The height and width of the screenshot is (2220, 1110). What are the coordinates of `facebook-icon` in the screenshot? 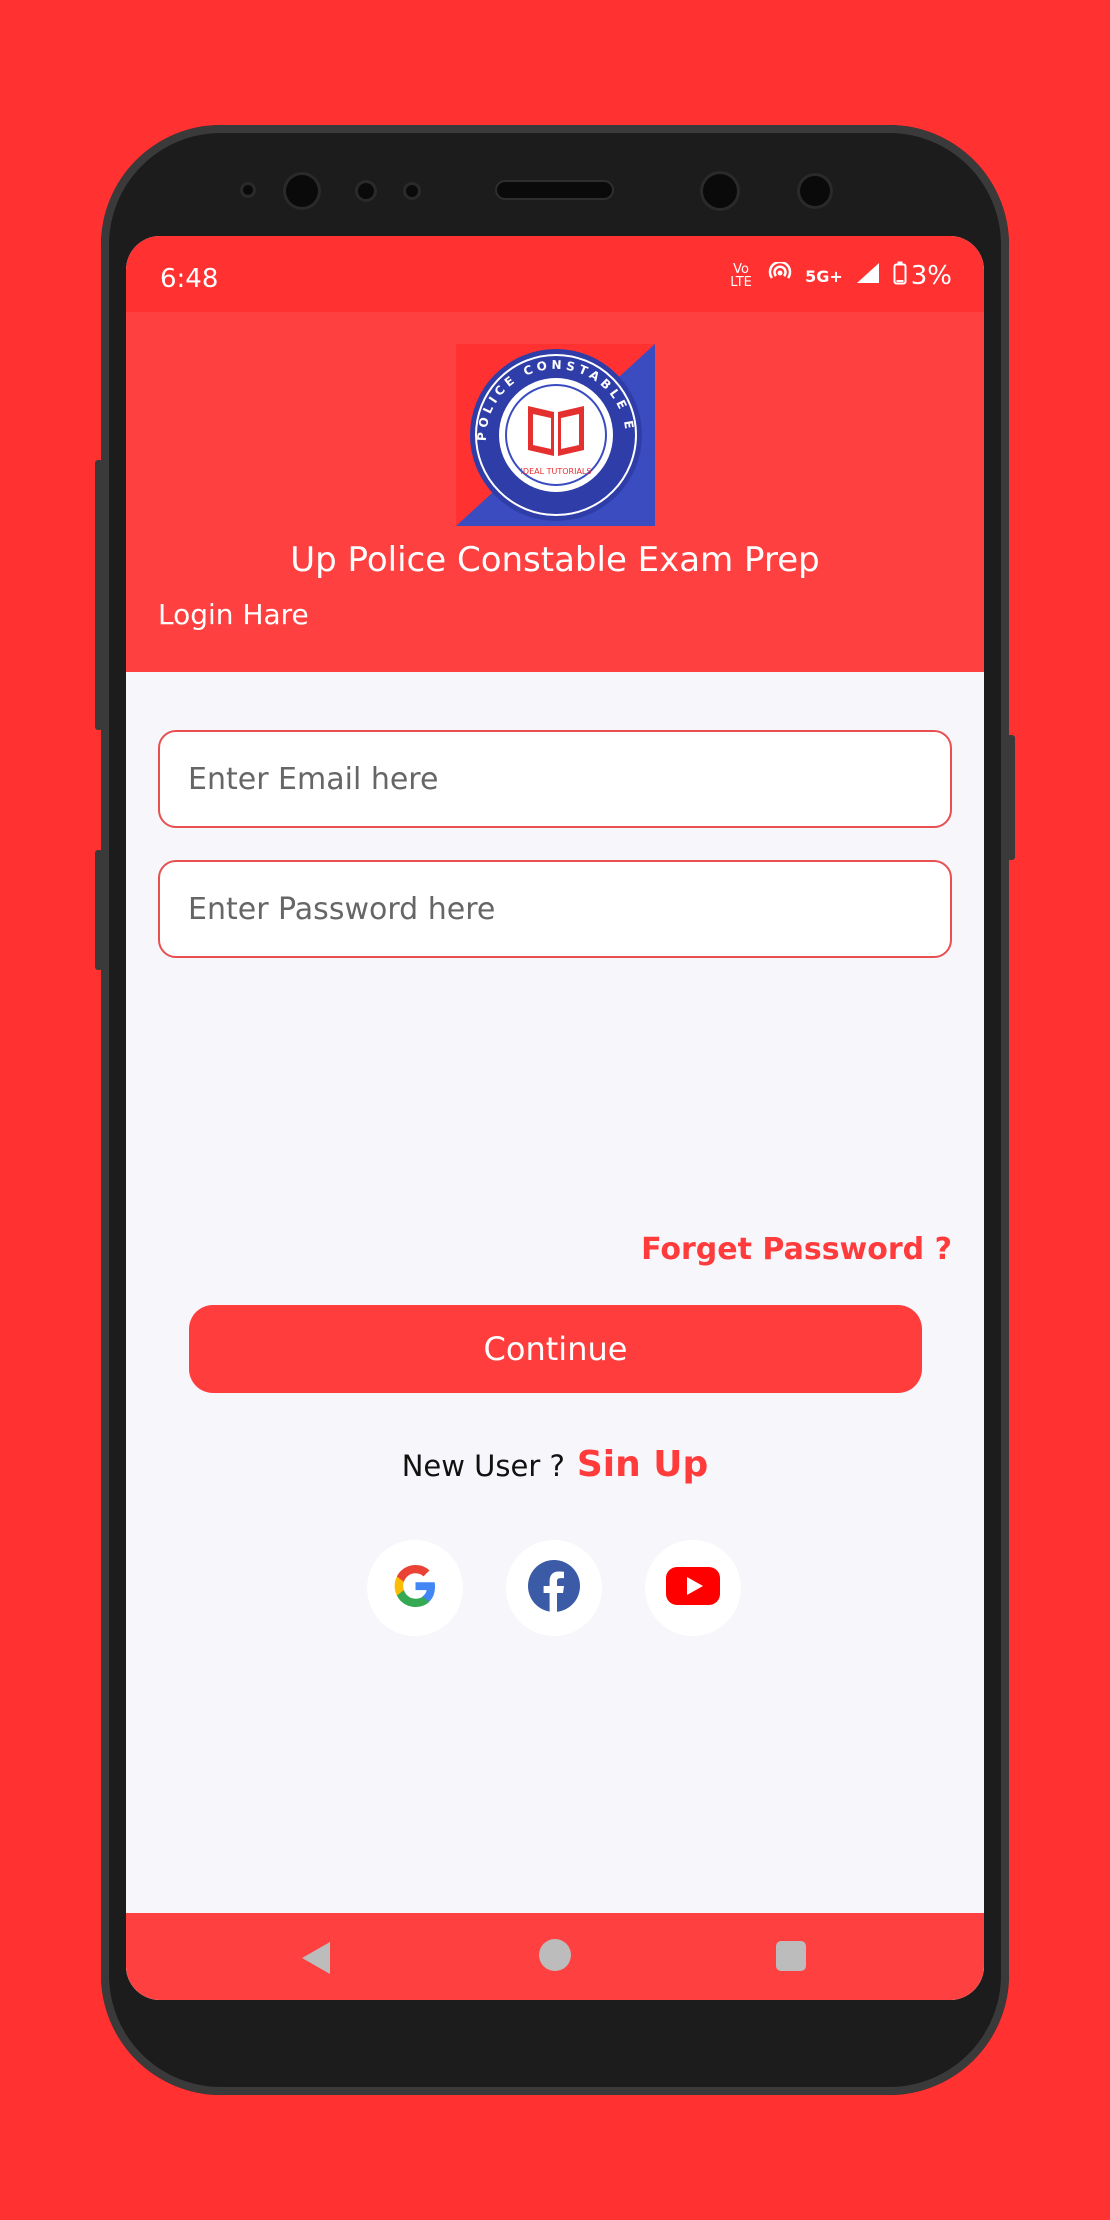 It's located at (554, 1588).